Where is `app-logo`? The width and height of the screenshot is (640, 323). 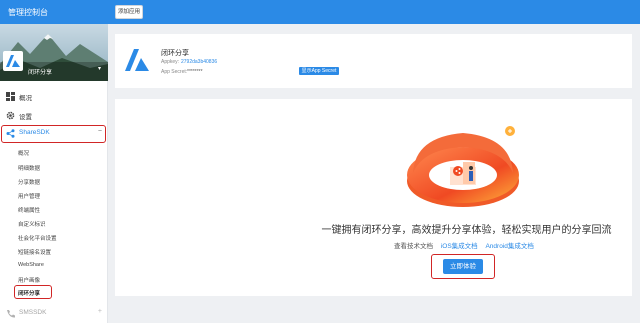 app-logo is located at coordinates (13, 61).